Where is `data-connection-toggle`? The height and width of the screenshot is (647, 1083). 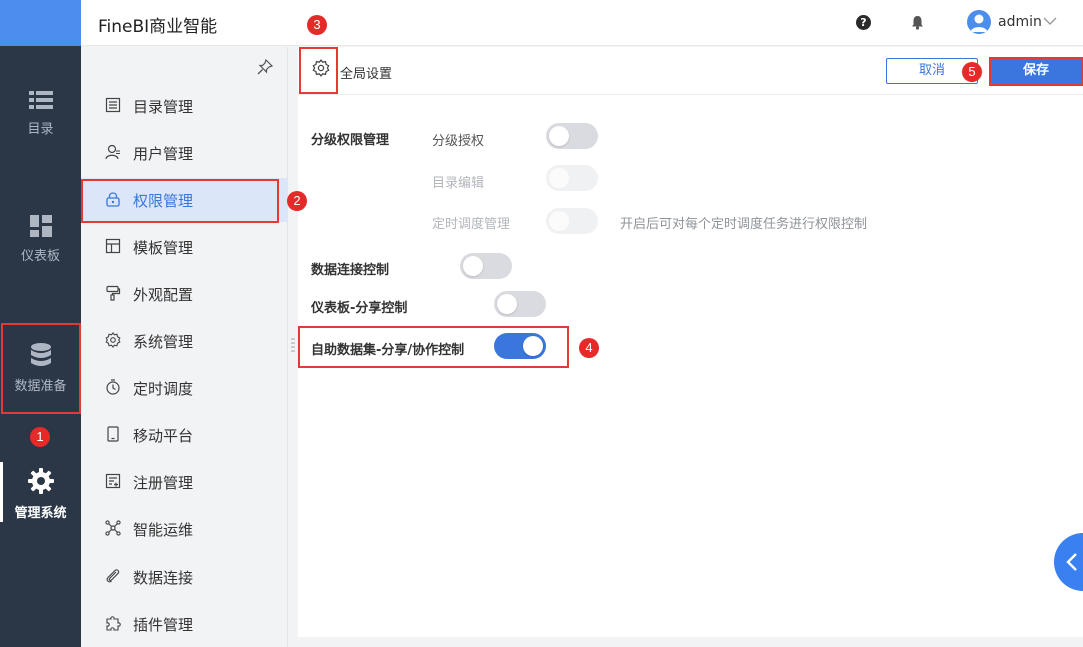
data-connection-toggle is located at coordinates (486, 266).